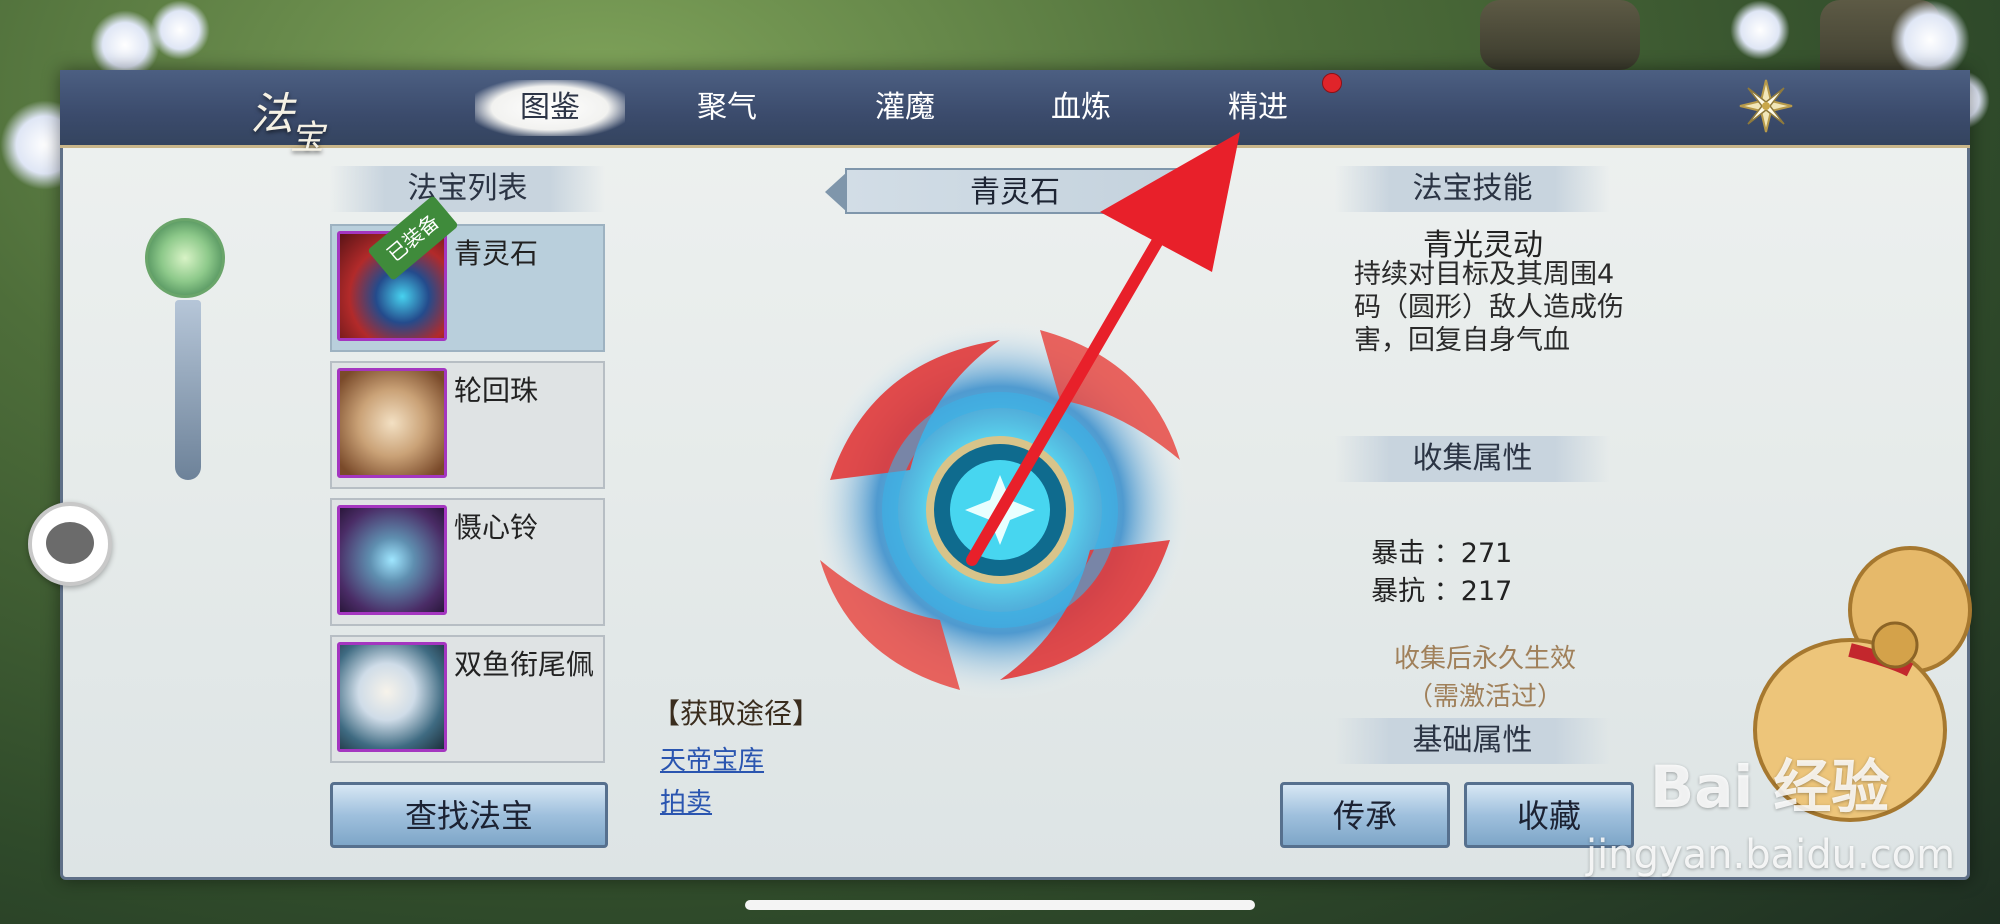 The image size is (2000, 924). Describe the element at coordinates (496, 253) in the screenshot. I see `list-item-name: 青灵石` at that location.